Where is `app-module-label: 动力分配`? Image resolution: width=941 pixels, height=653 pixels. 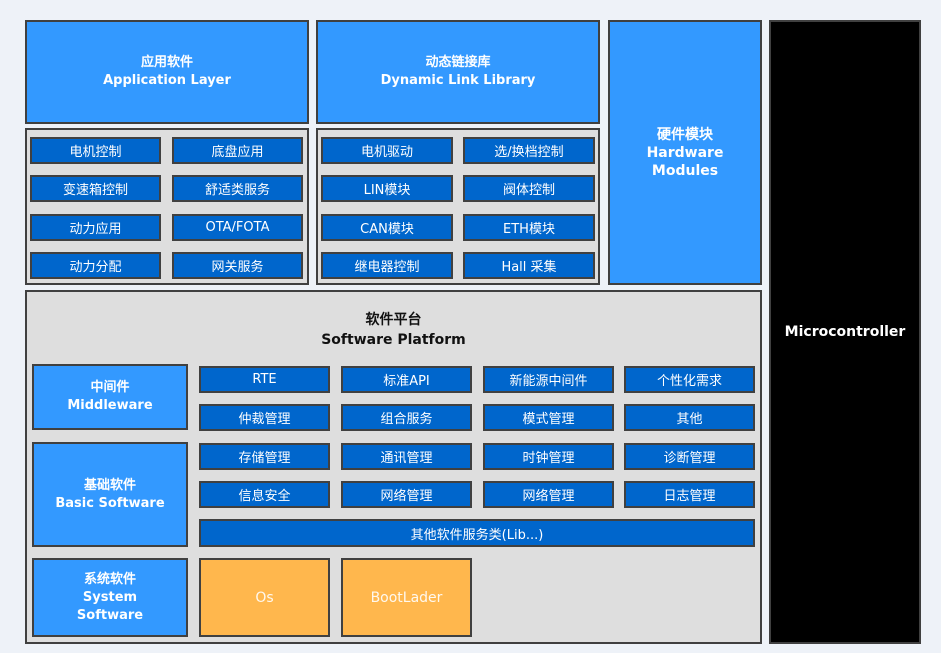 app-module-label: 动力分配 is located at coordinates (95, 267).